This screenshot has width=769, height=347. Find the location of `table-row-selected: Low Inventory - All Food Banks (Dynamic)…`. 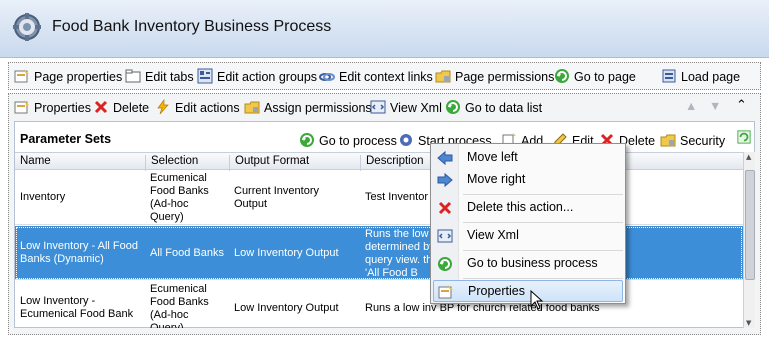

table-row-selected: Low Inventory - All Food Banks (Dynamic)… is located at coordinates (379, 253).